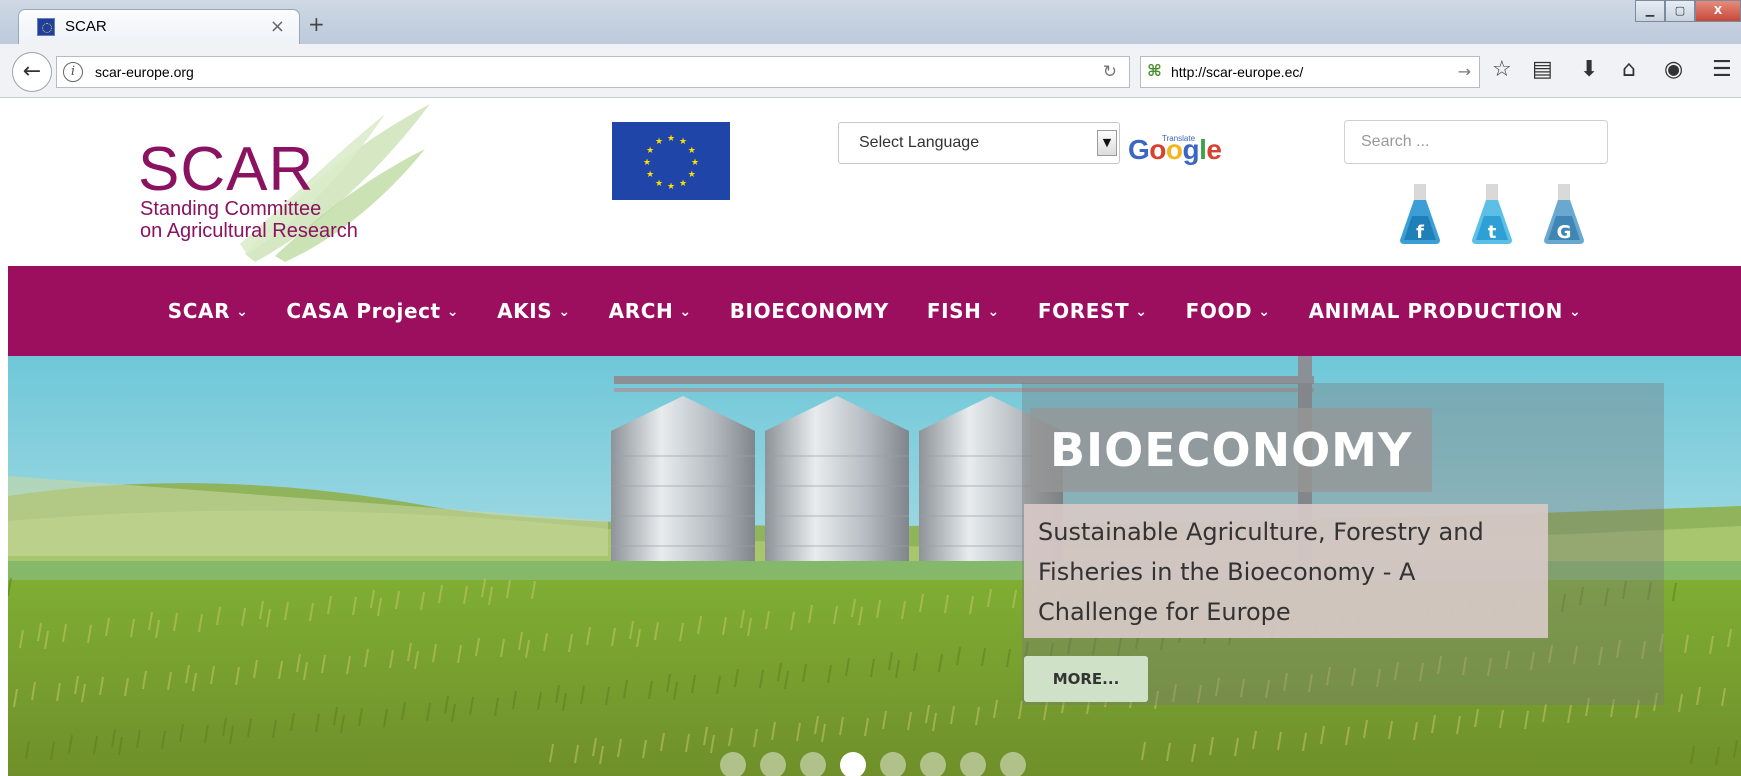 This screenshot has height=776, width=1741. Describe the element at coordinates (73, 72) in the screenshot. I see `info-icon: i` at that location.